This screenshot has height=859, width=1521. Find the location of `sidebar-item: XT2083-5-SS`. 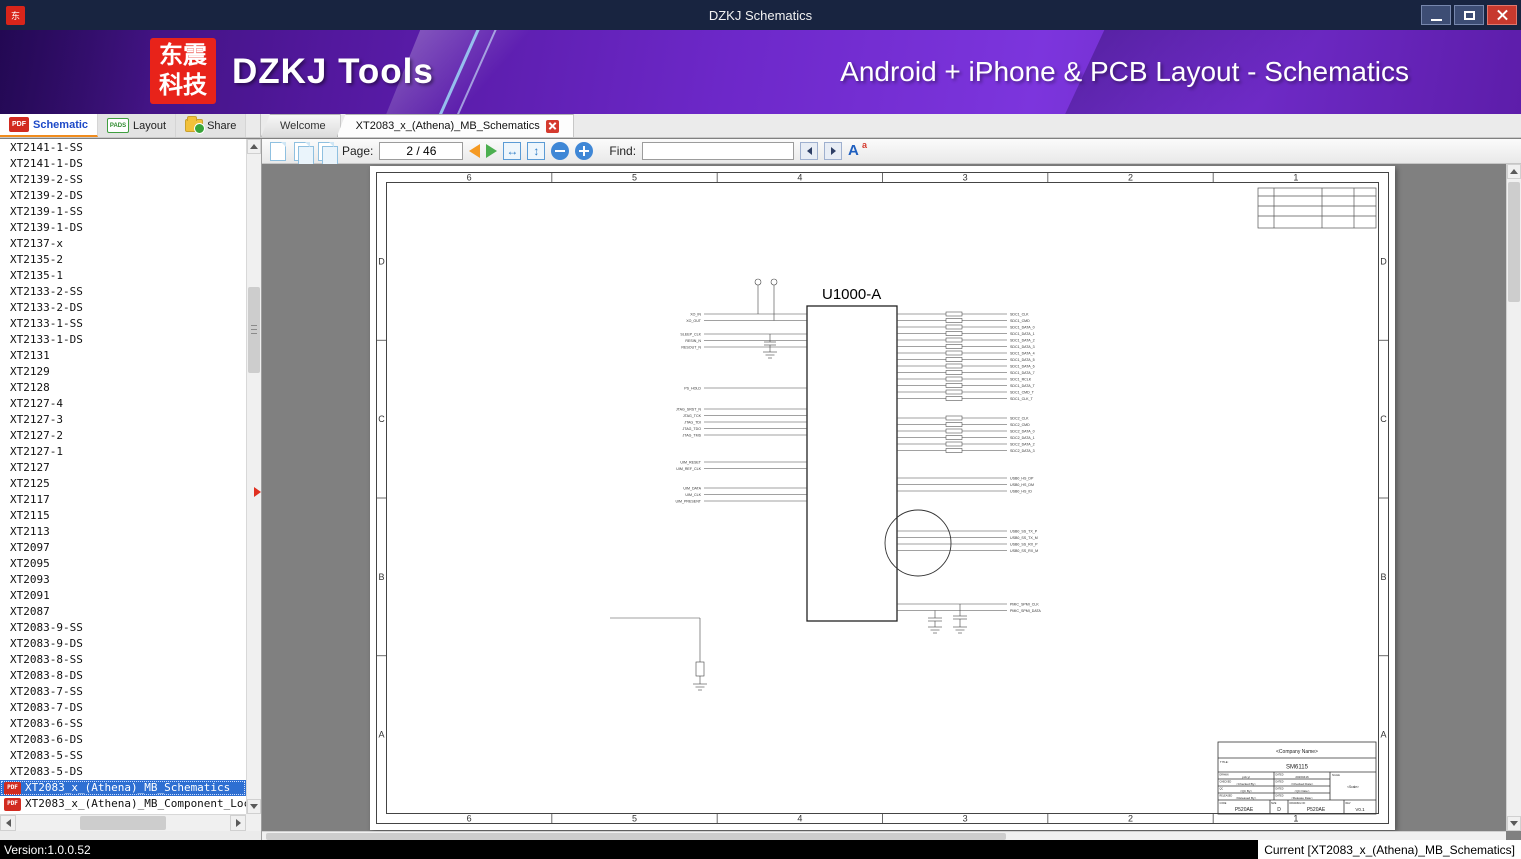

sidebar-item: XT2083-5-SS is located at coordinates (123, 756).